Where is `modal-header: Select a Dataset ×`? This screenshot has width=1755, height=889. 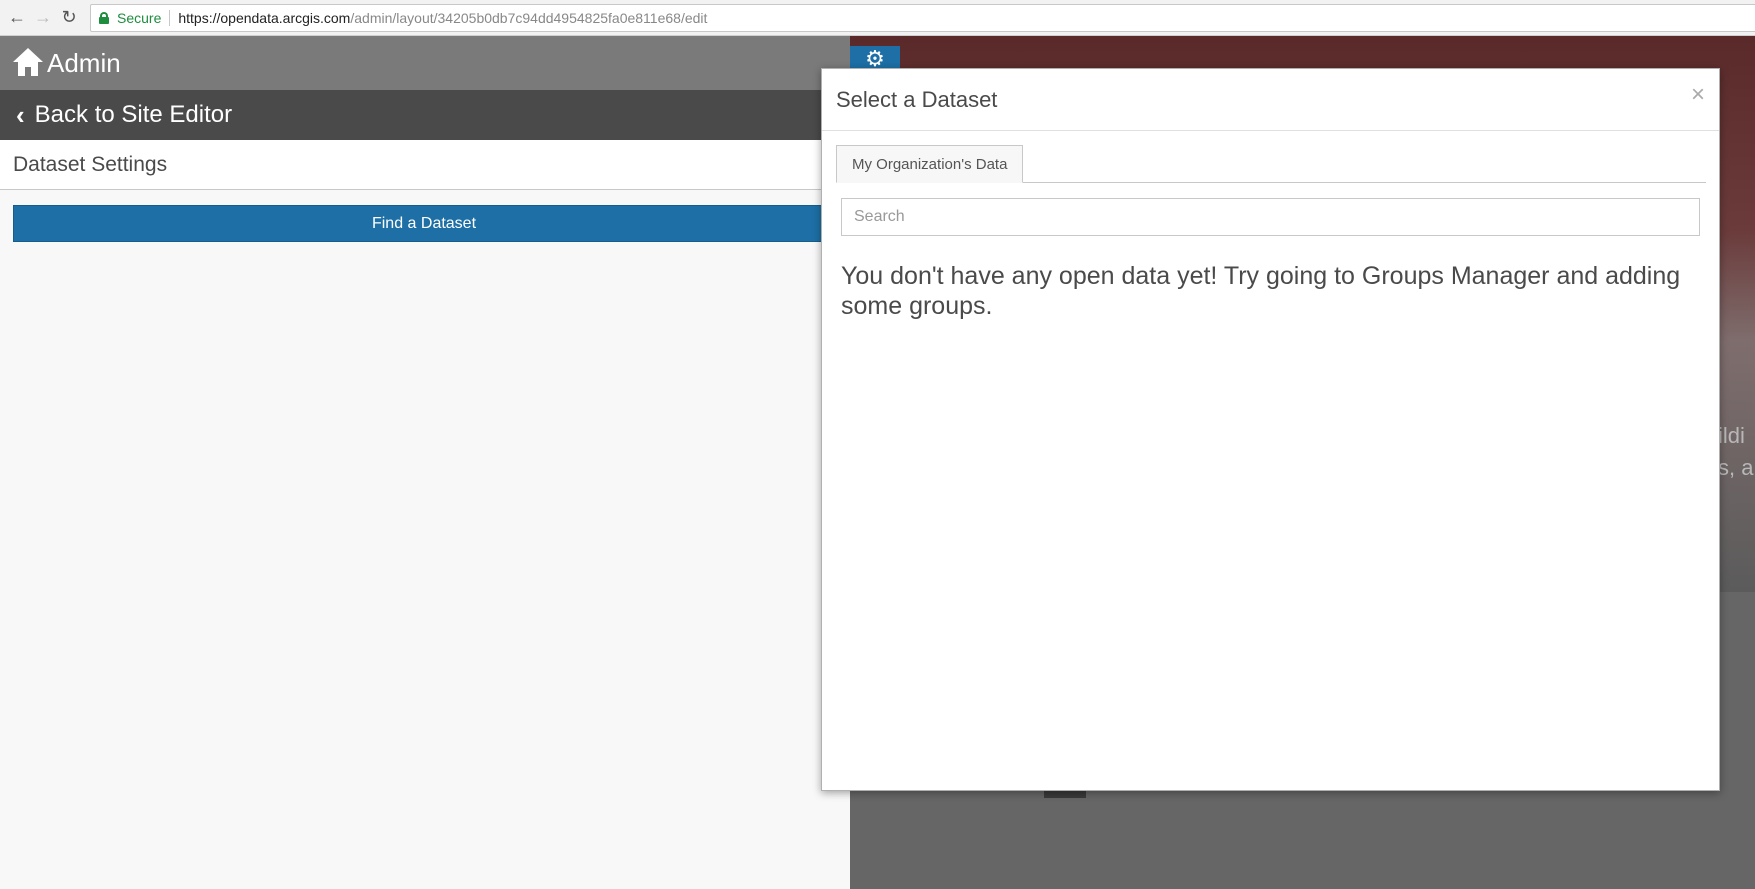 modal-header: Select a Dataset × is located at coordinates (1270, 100).